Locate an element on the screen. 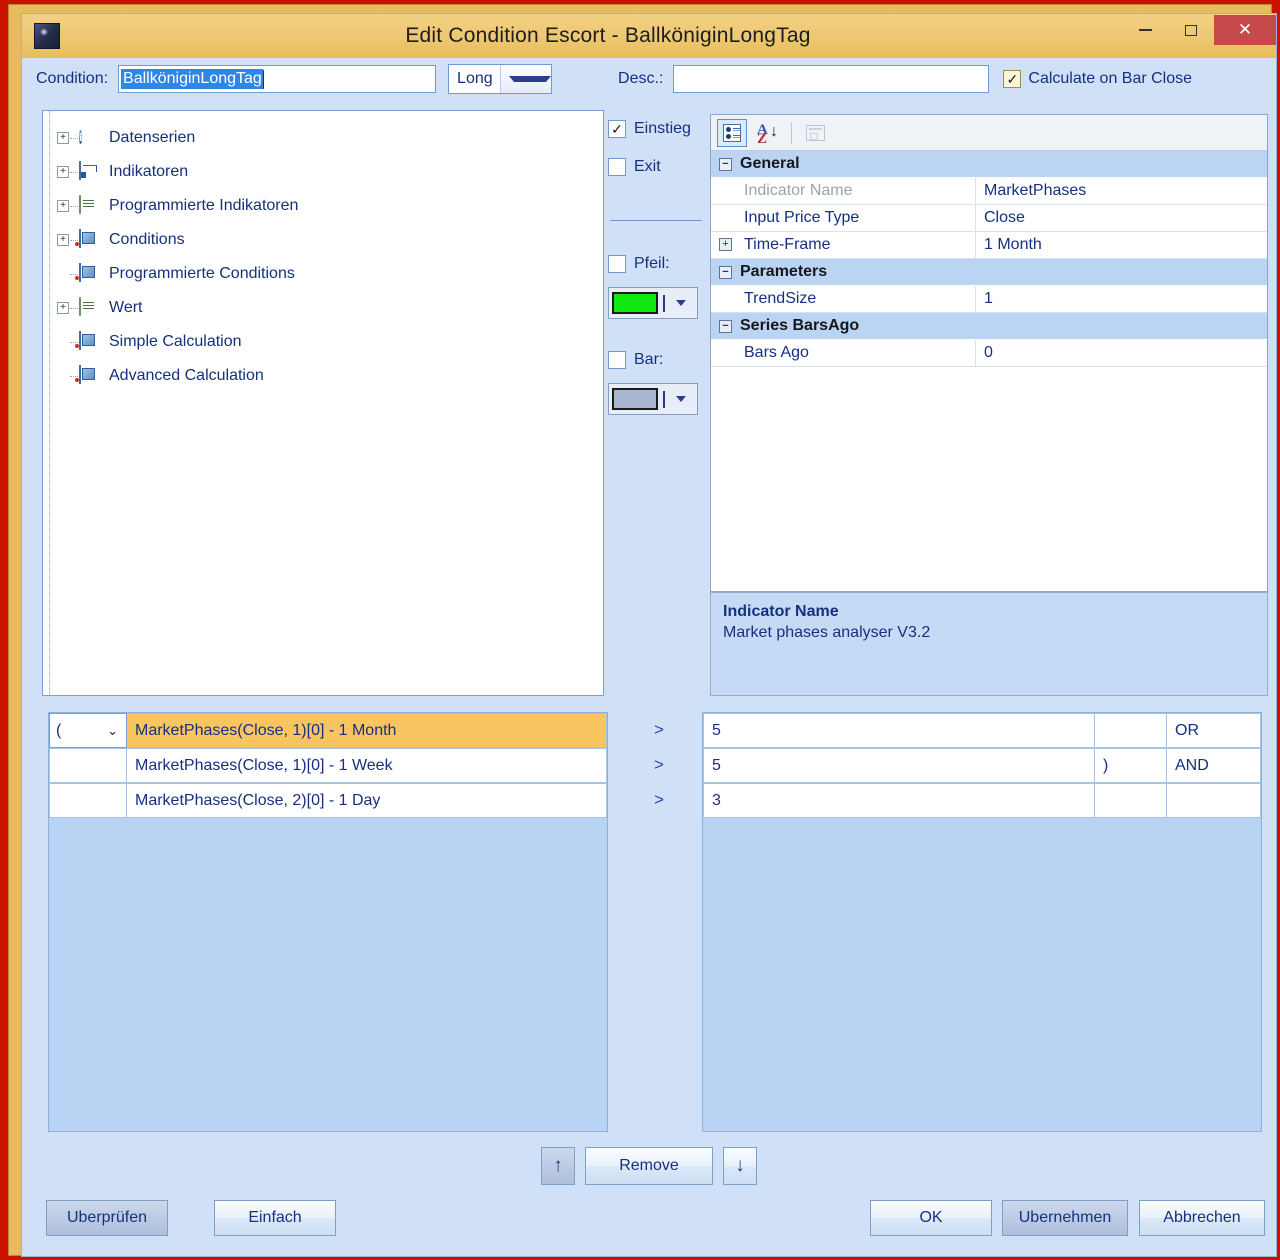  property-row-indicator-name: Indicator Name MarketPhases is located at coordinates (989, 191).